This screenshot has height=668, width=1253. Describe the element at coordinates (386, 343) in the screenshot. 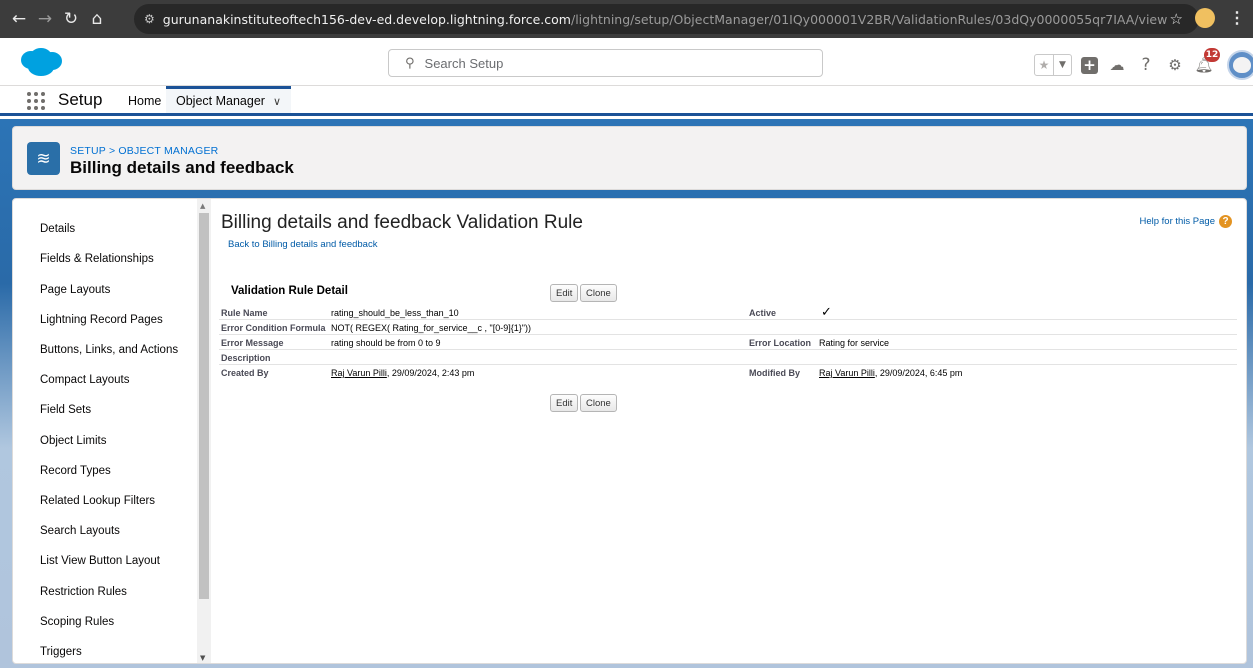

I see `error-message-value: rating should be from 0 to 9` at that location.